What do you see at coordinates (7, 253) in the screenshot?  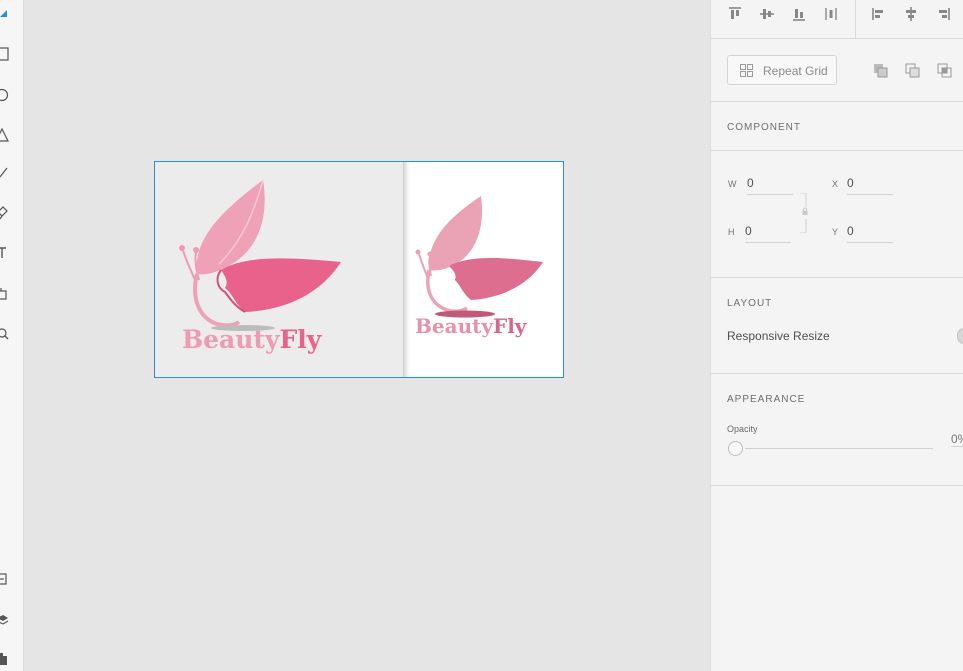 I see `text-icon` at bounding box center [7, 253].